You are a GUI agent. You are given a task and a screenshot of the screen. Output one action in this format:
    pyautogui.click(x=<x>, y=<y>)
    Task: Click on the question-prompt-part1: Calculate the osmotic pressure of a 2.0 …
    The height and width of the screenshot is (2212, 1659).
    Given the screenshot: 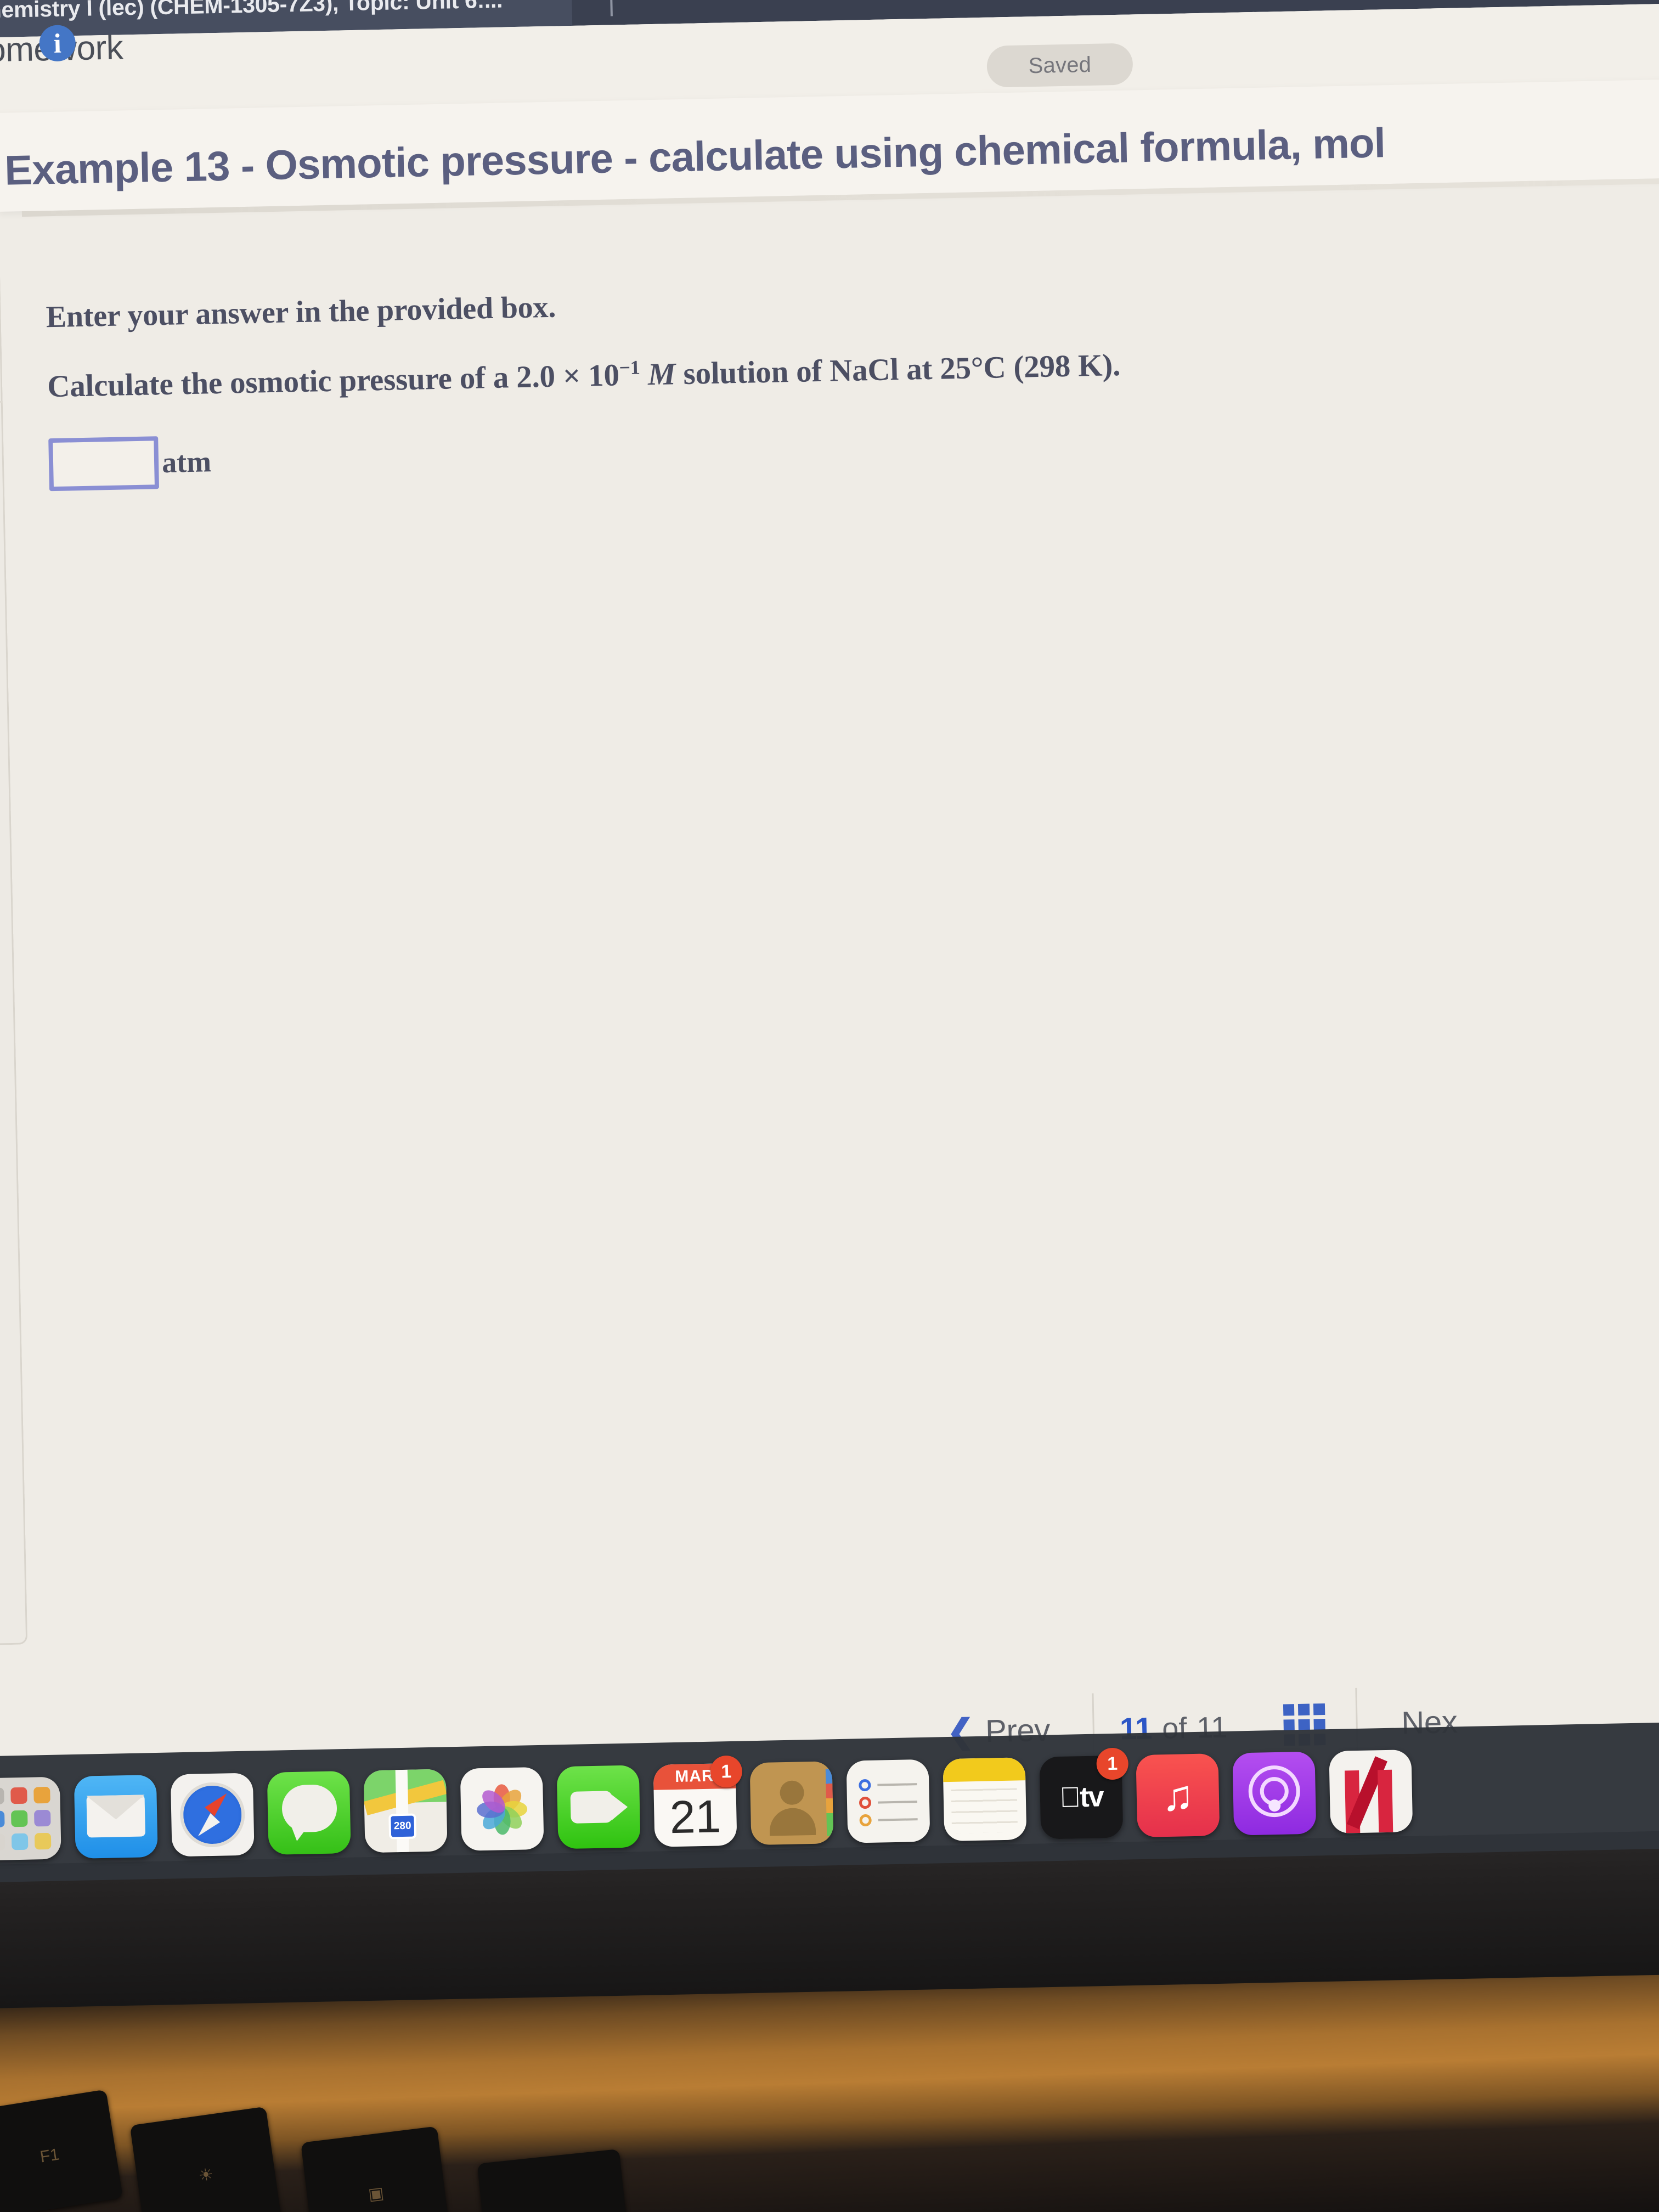 What is the action you would take?
    pyautogui.click(x=333, y=381)
    